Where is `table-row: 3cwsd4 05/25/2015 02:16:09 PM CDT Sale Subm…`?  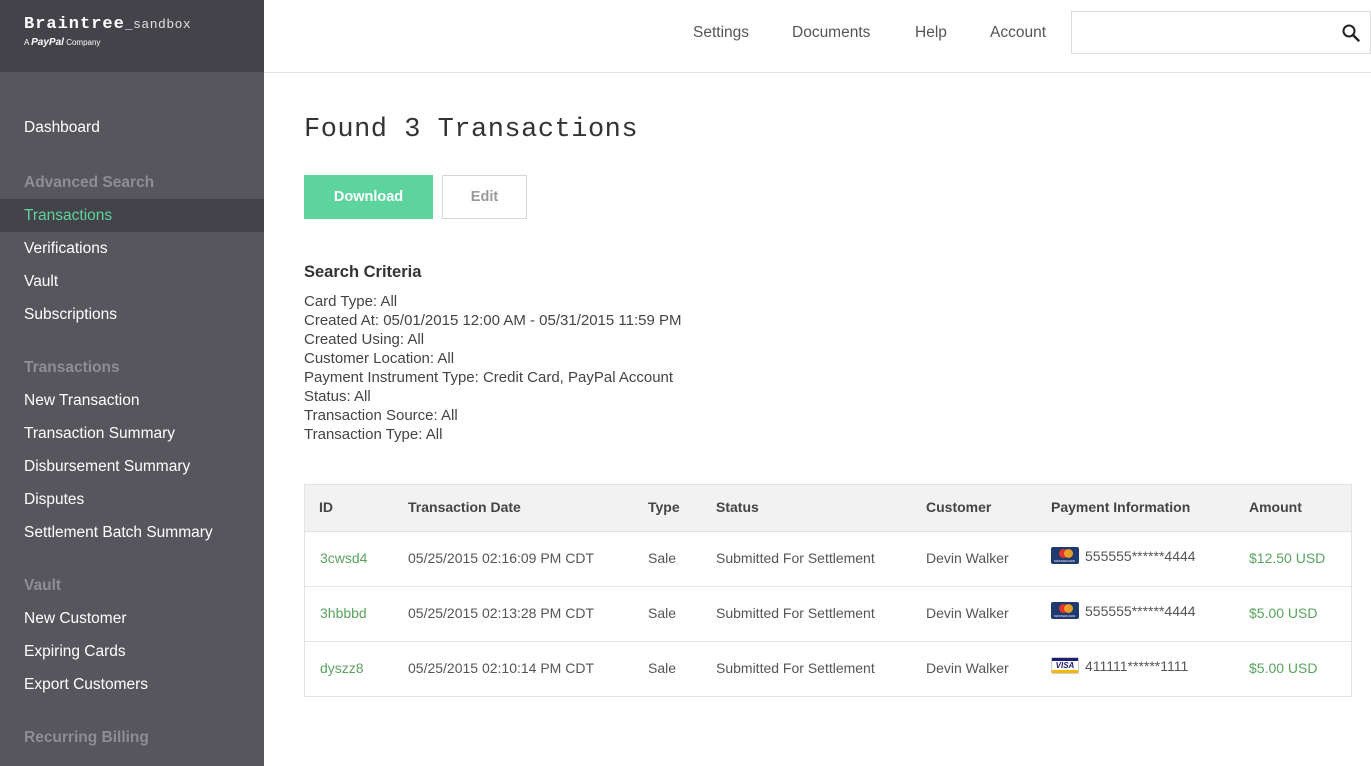
table-row: 3cwsd4 05/25/2015 02:16:09 PM CDT Sale Subm… is located at coordinates (828, 559).